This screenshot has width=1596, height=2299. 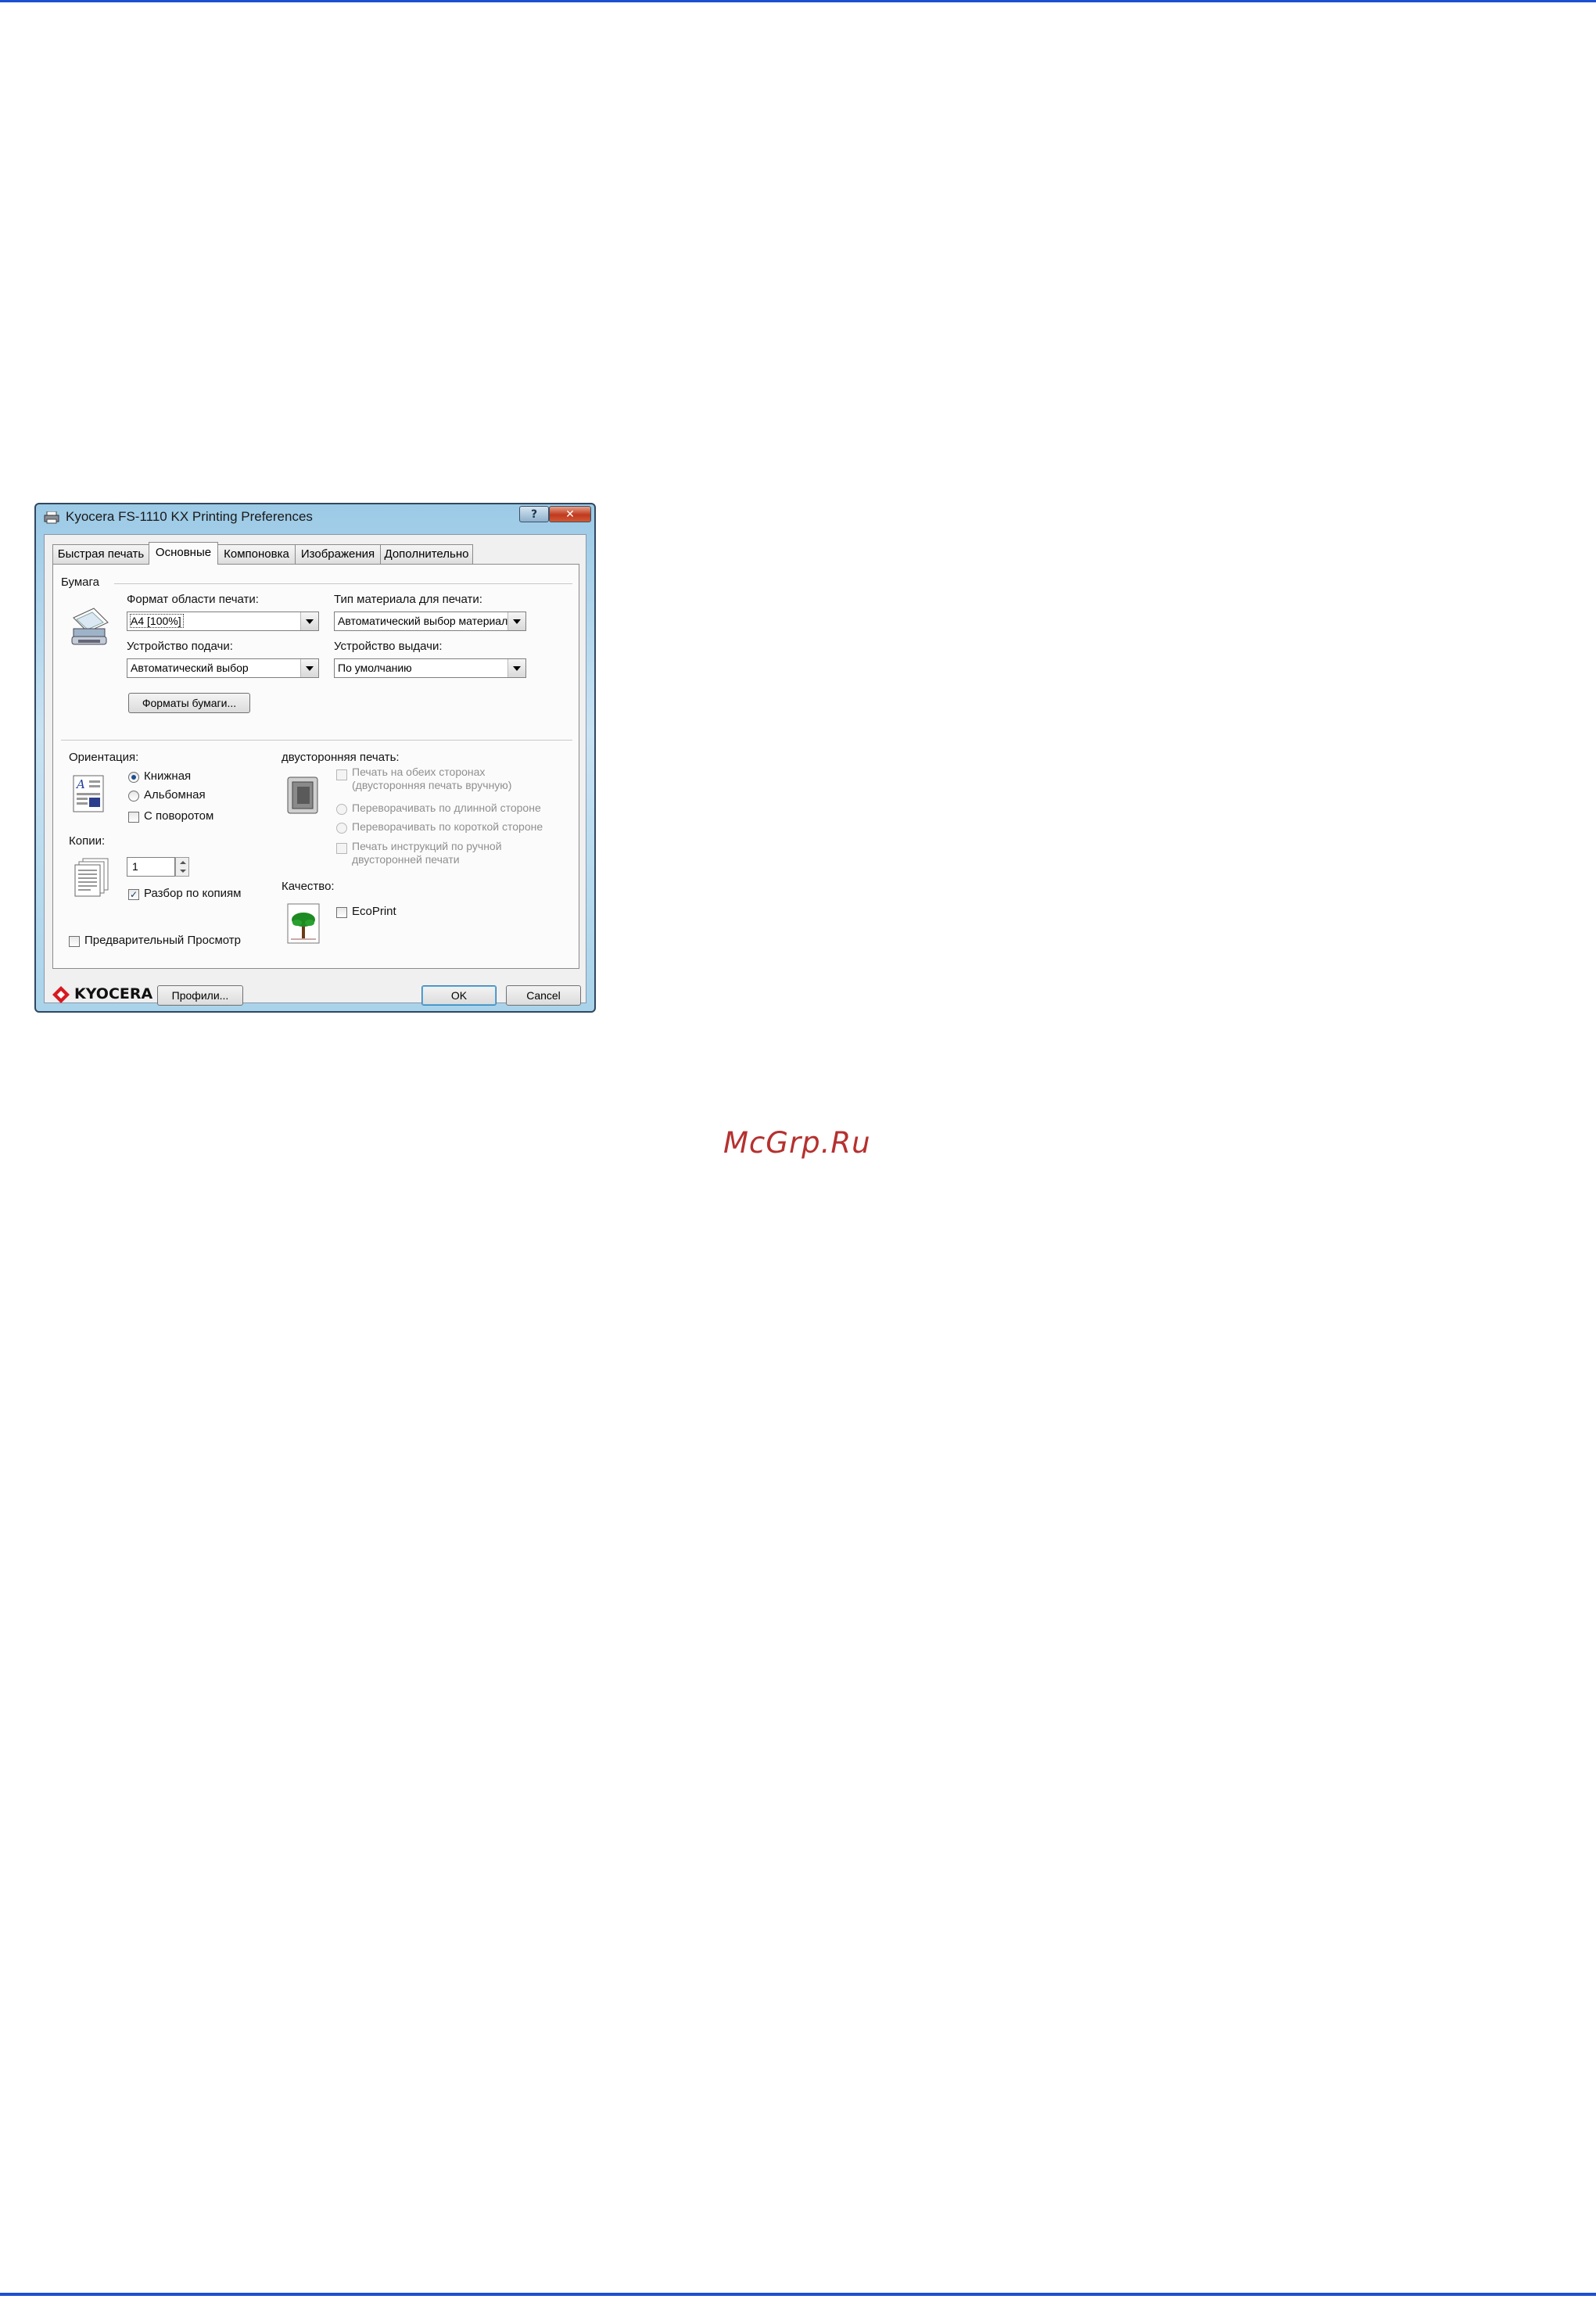 I want to click on page-top-rule, so click(x=798, y=1).